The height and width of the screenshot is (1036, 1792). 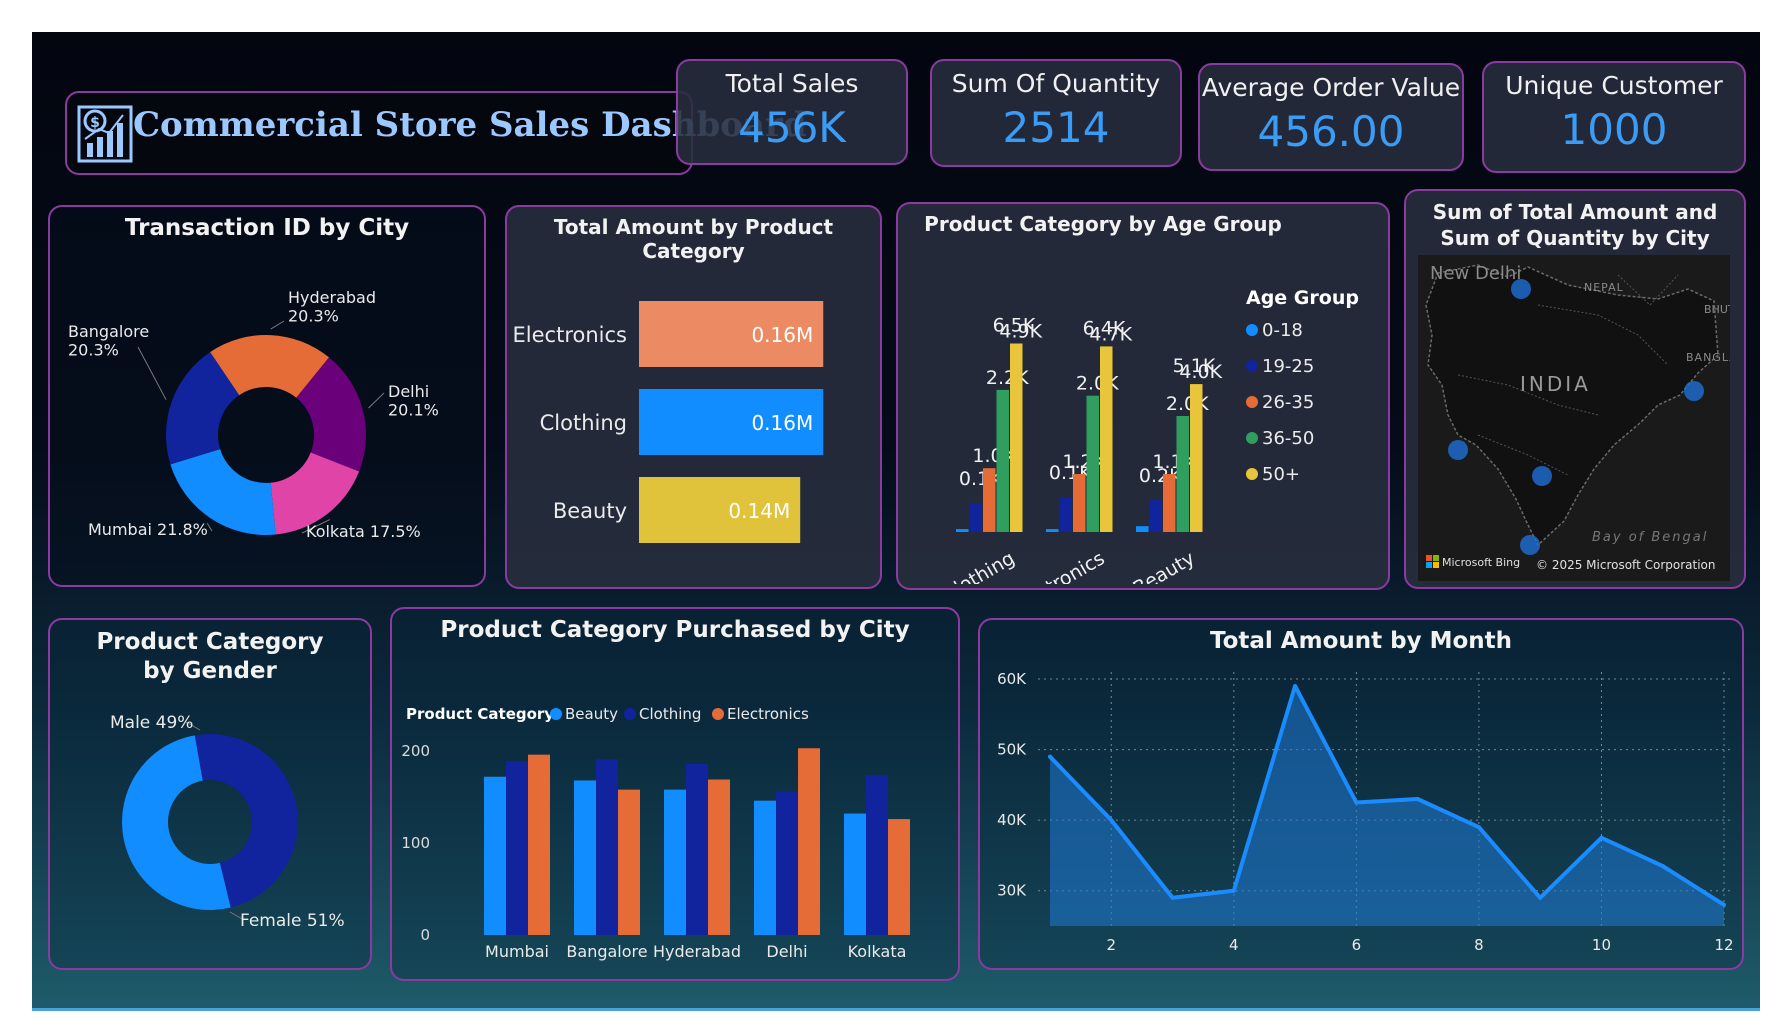 What do you see at coordinates (1106, 439) in the screenshot?
I see `bar-electronics-50+` at bounding box center [1106, 439].